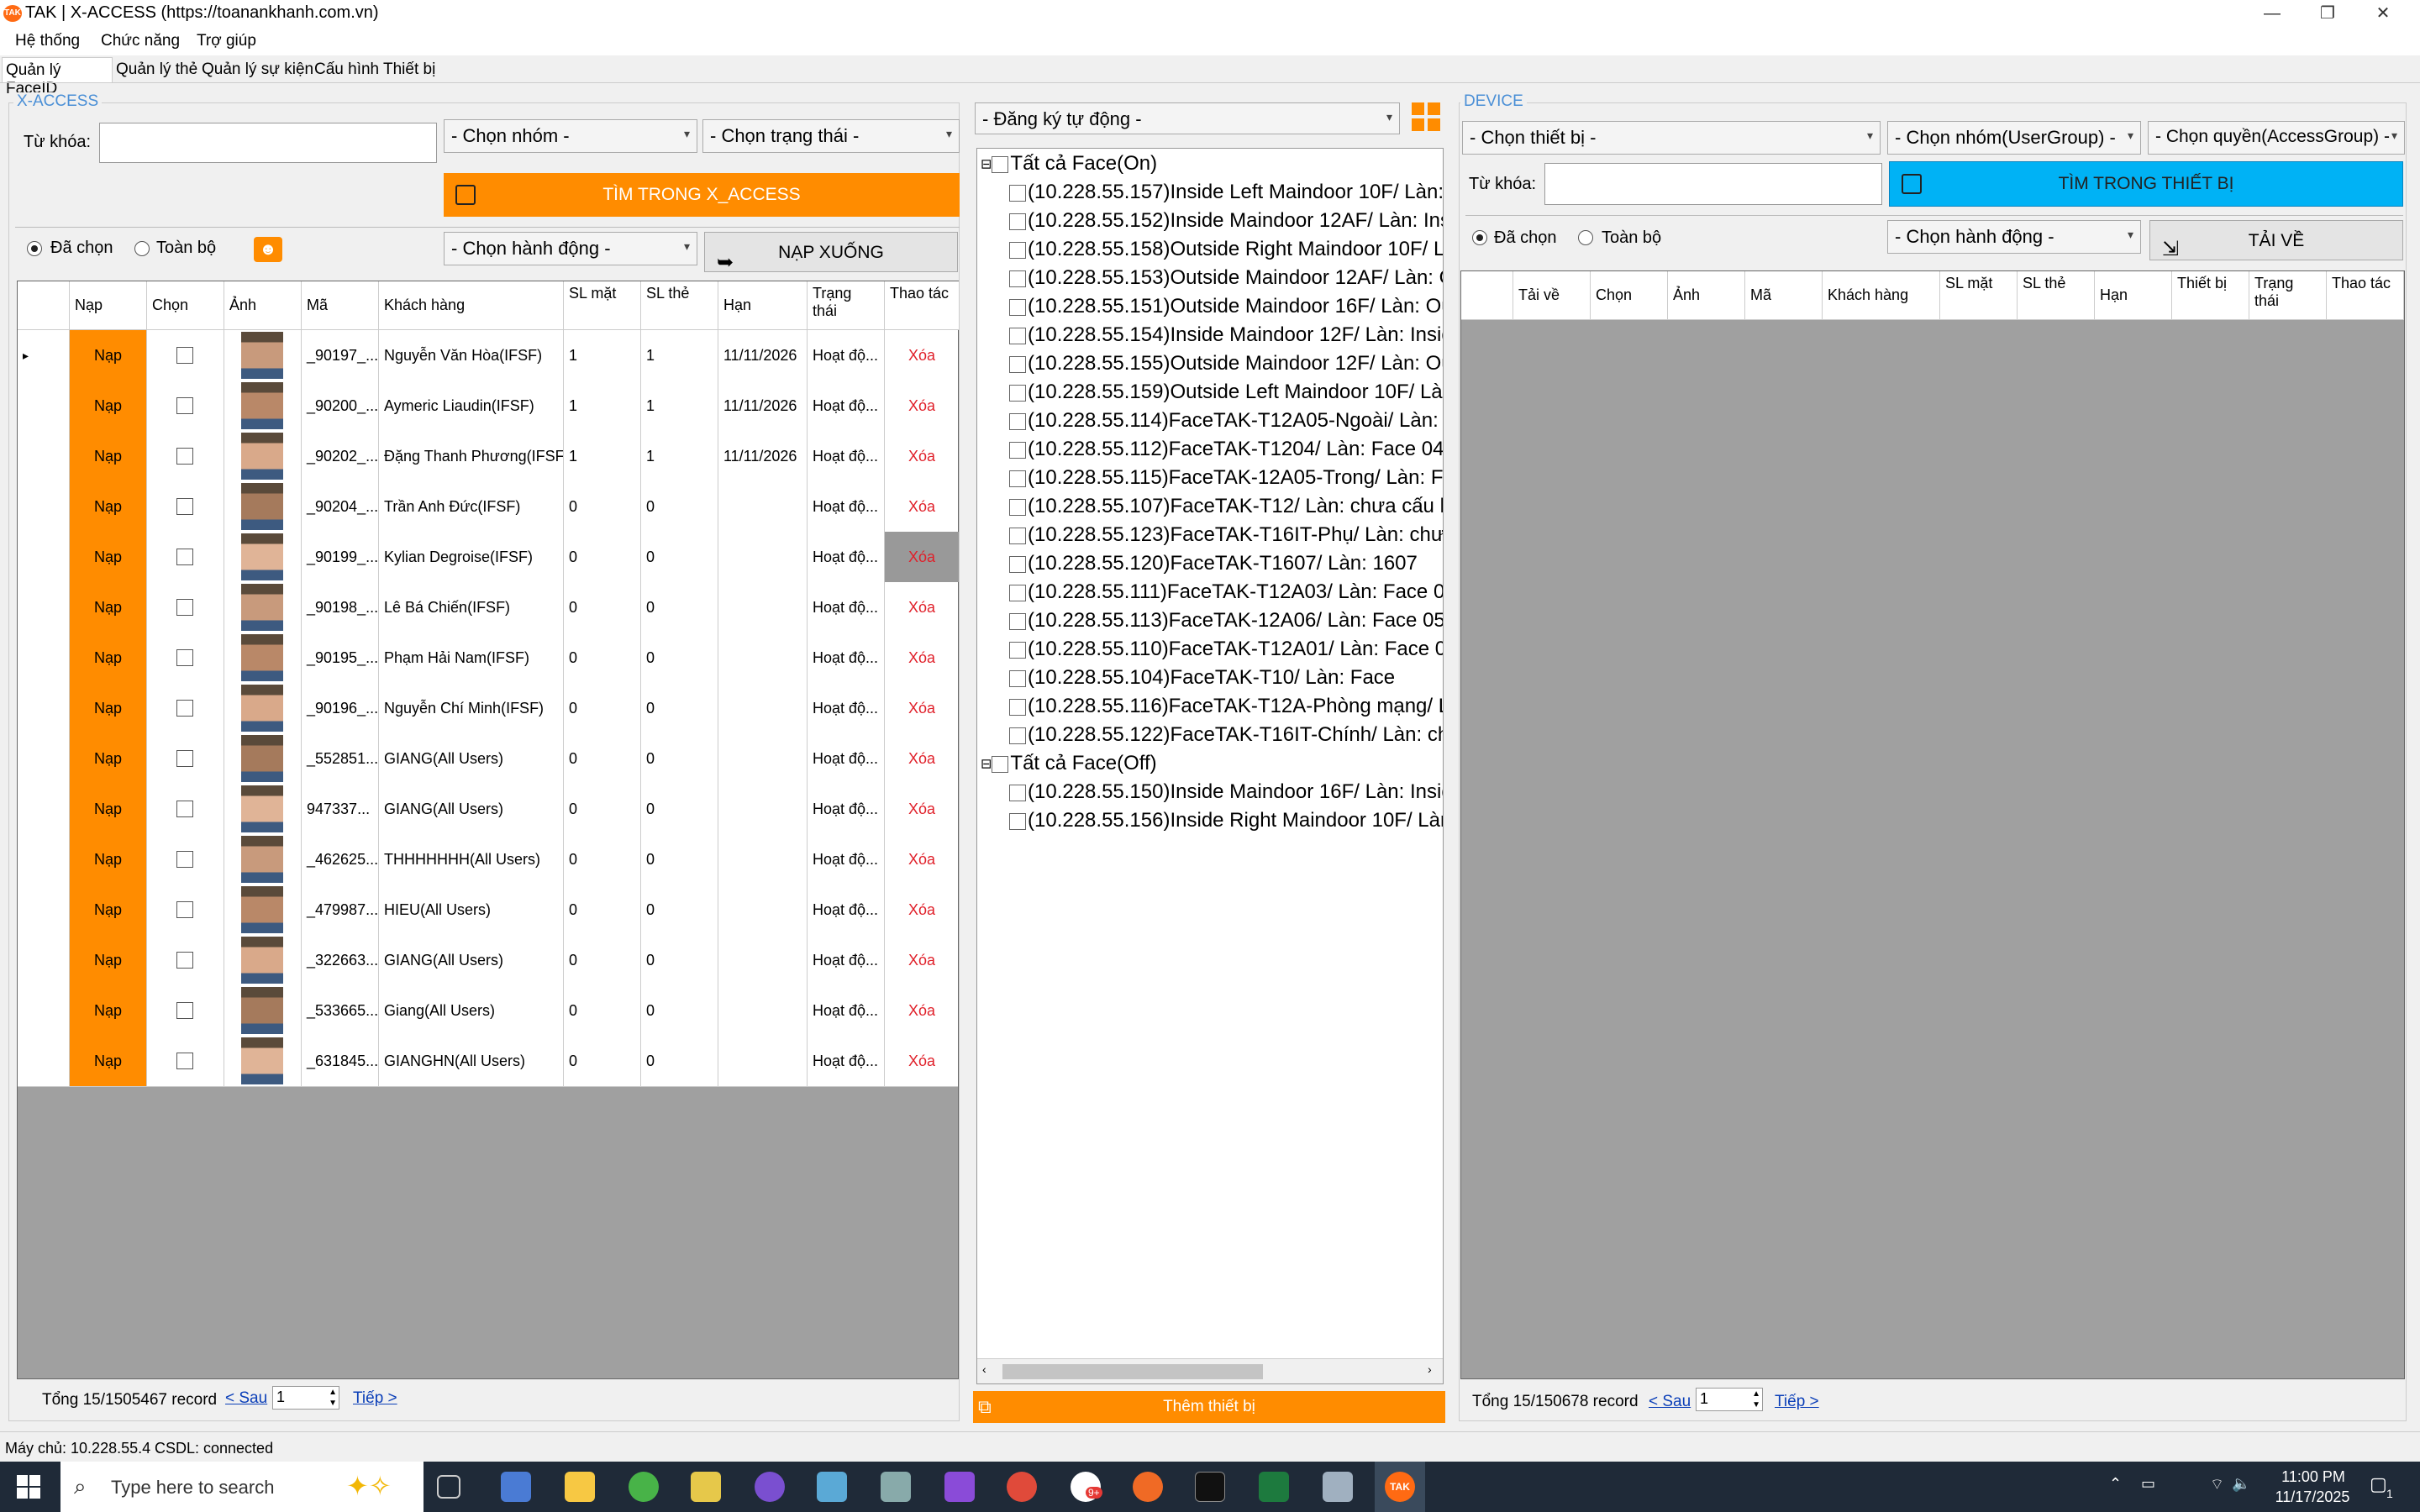  What do you see at coordinates (246, 1398) in the screenshot?
I see `left-prev-link: < Sau` at bounding box center [246, 1398].